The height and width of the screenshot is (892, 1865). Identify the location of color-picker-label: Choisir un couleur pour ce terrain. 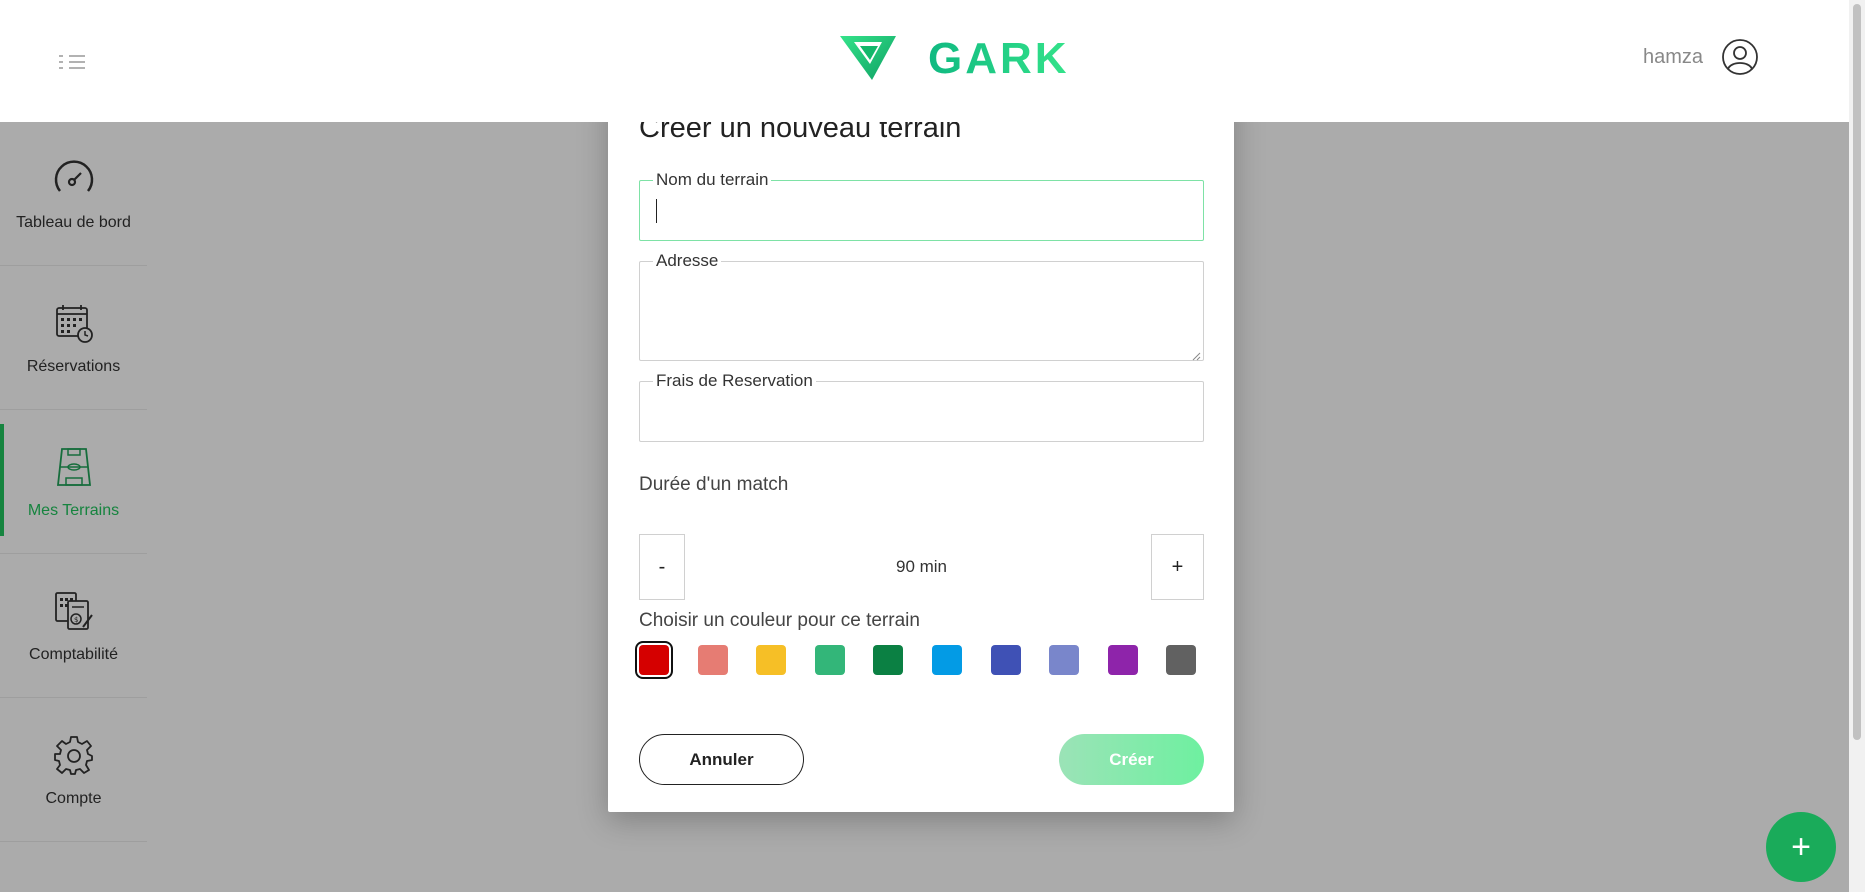
(779, 620).